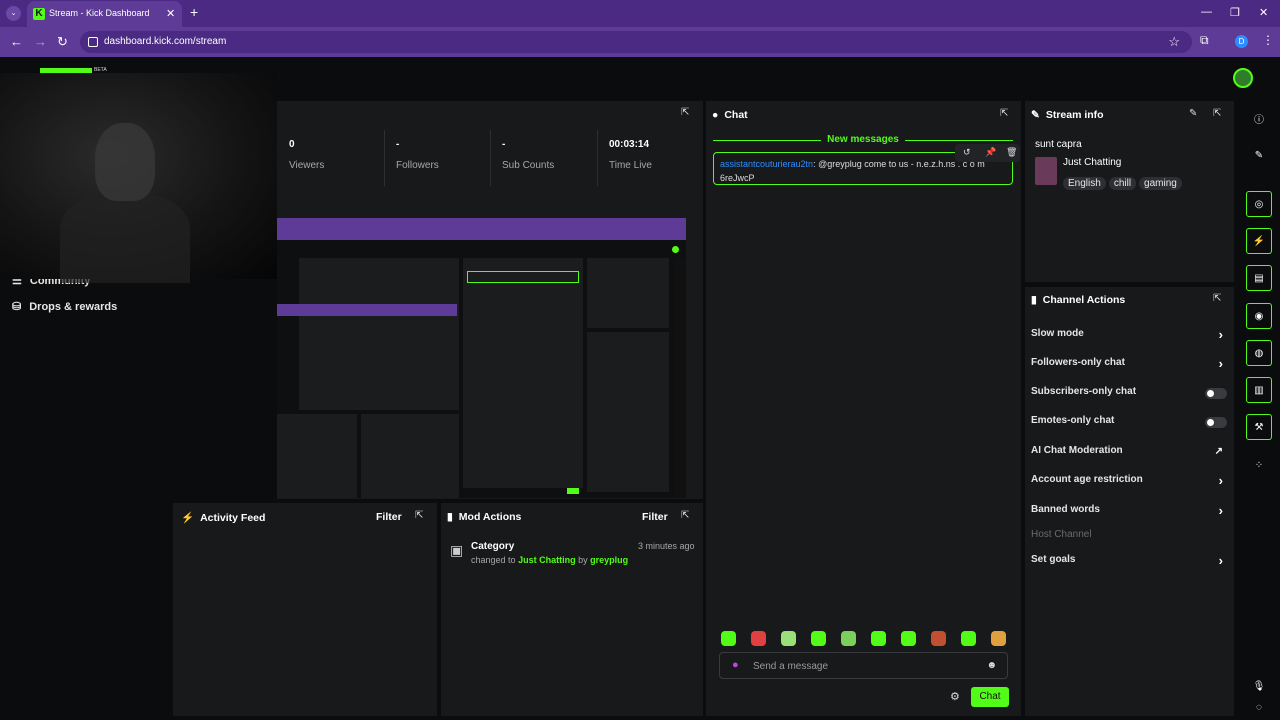  What do you see at coordinates (292, 144) in the screenshot?
I see `stat-viewers-value: 0` at bounding box center [292, 144].